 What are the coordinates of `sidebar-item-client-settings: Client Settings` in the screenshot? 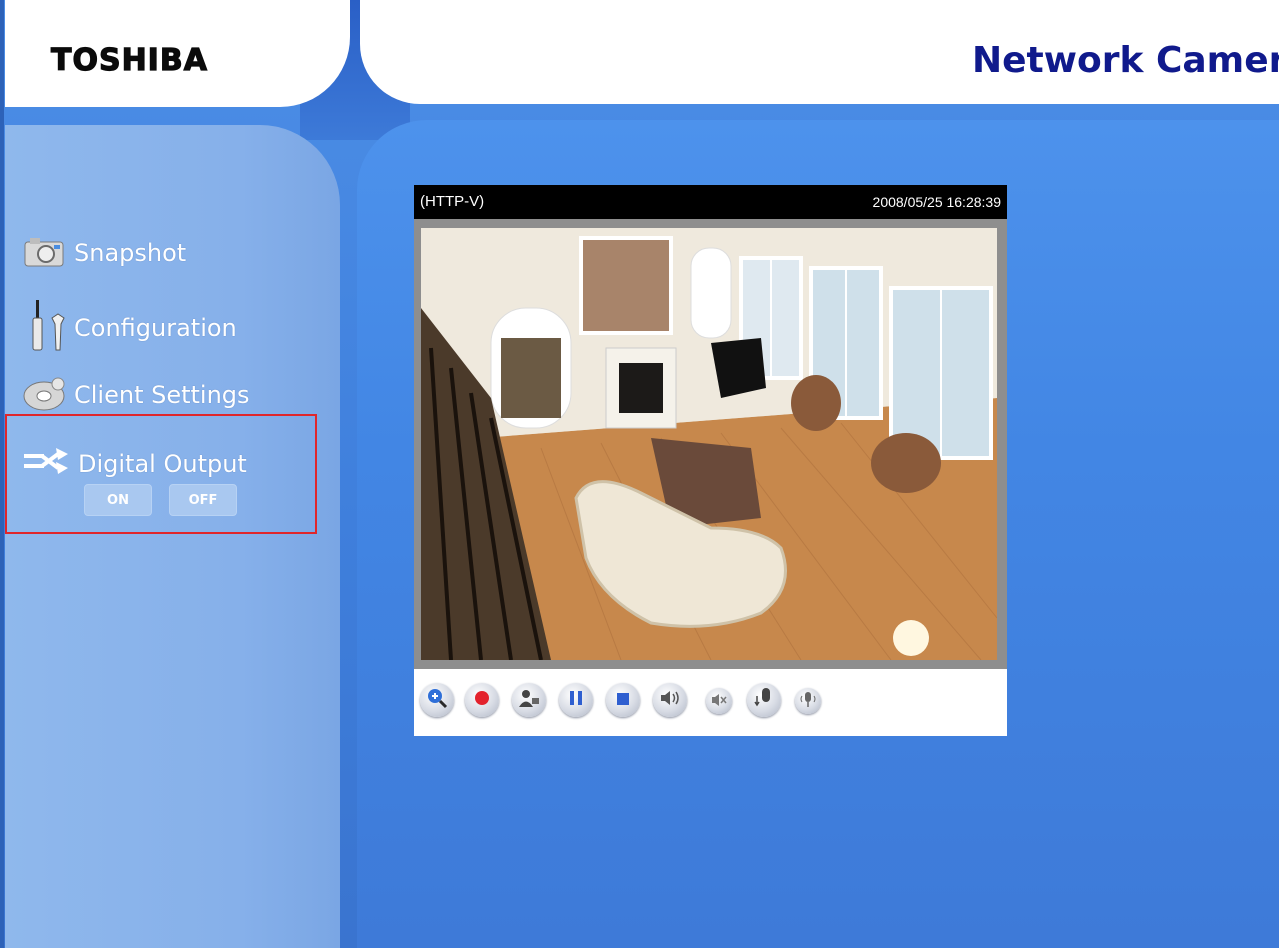 It's located at (136, 395).